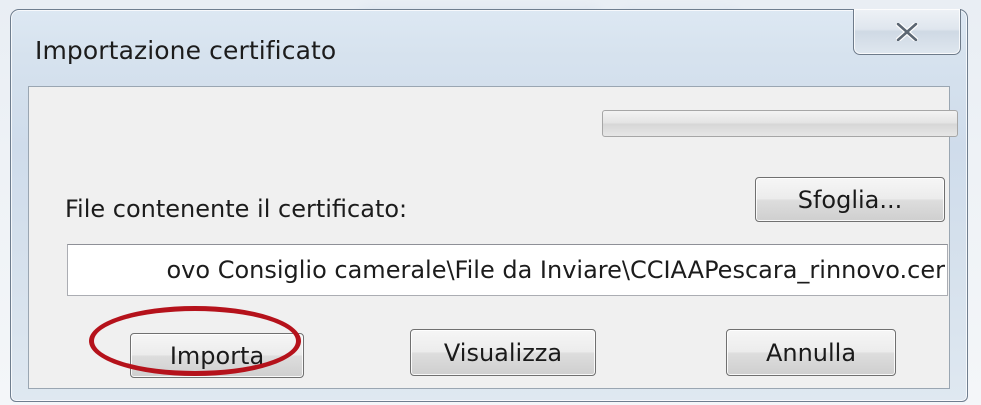 This screenshot has height=405, width=981. What do you see at coordinates (503, 352) in the screenshot?
I see `view-button: Visualizza` at bounding box center [503, 352].